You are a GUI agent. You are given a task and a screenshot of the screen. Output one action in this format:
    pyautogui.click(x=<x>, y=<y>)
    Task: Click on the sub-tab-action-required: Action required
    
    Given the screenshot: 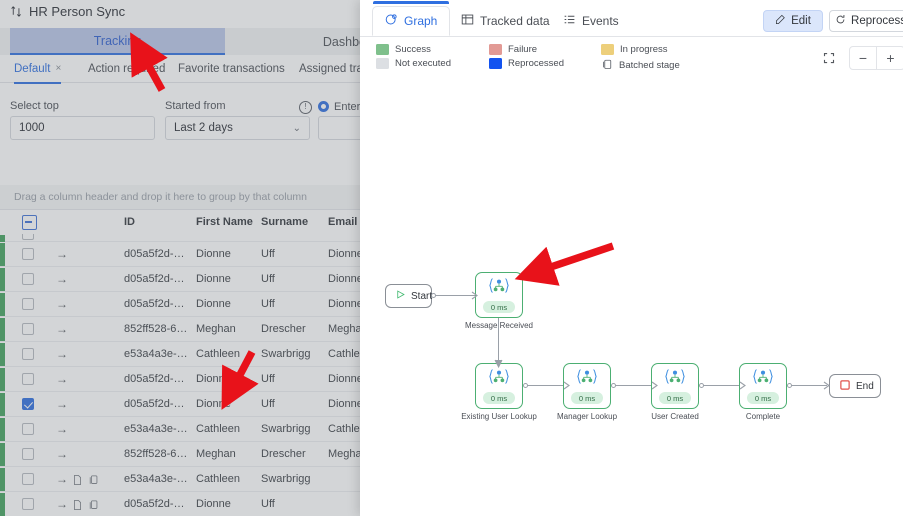 What is the action you would take?
    pyautogui.click(x=126, y=68)
    